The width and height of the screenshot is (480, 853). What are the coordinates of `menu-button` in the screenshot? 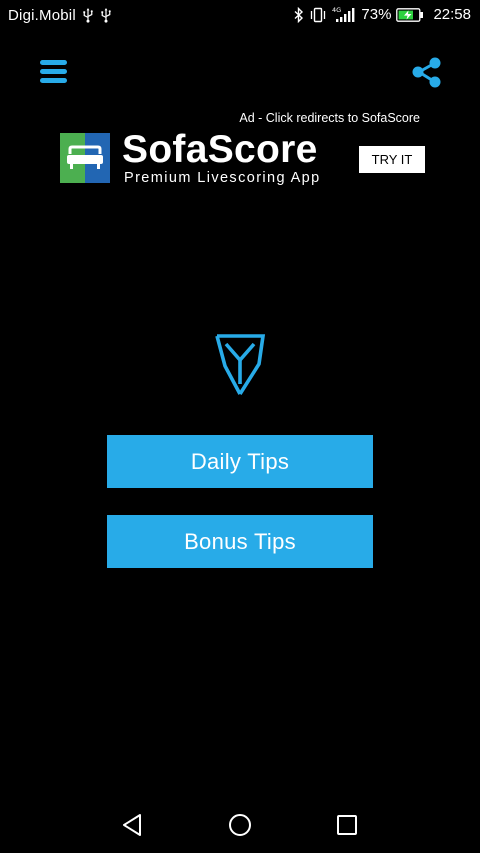 It's located at (54, 72).